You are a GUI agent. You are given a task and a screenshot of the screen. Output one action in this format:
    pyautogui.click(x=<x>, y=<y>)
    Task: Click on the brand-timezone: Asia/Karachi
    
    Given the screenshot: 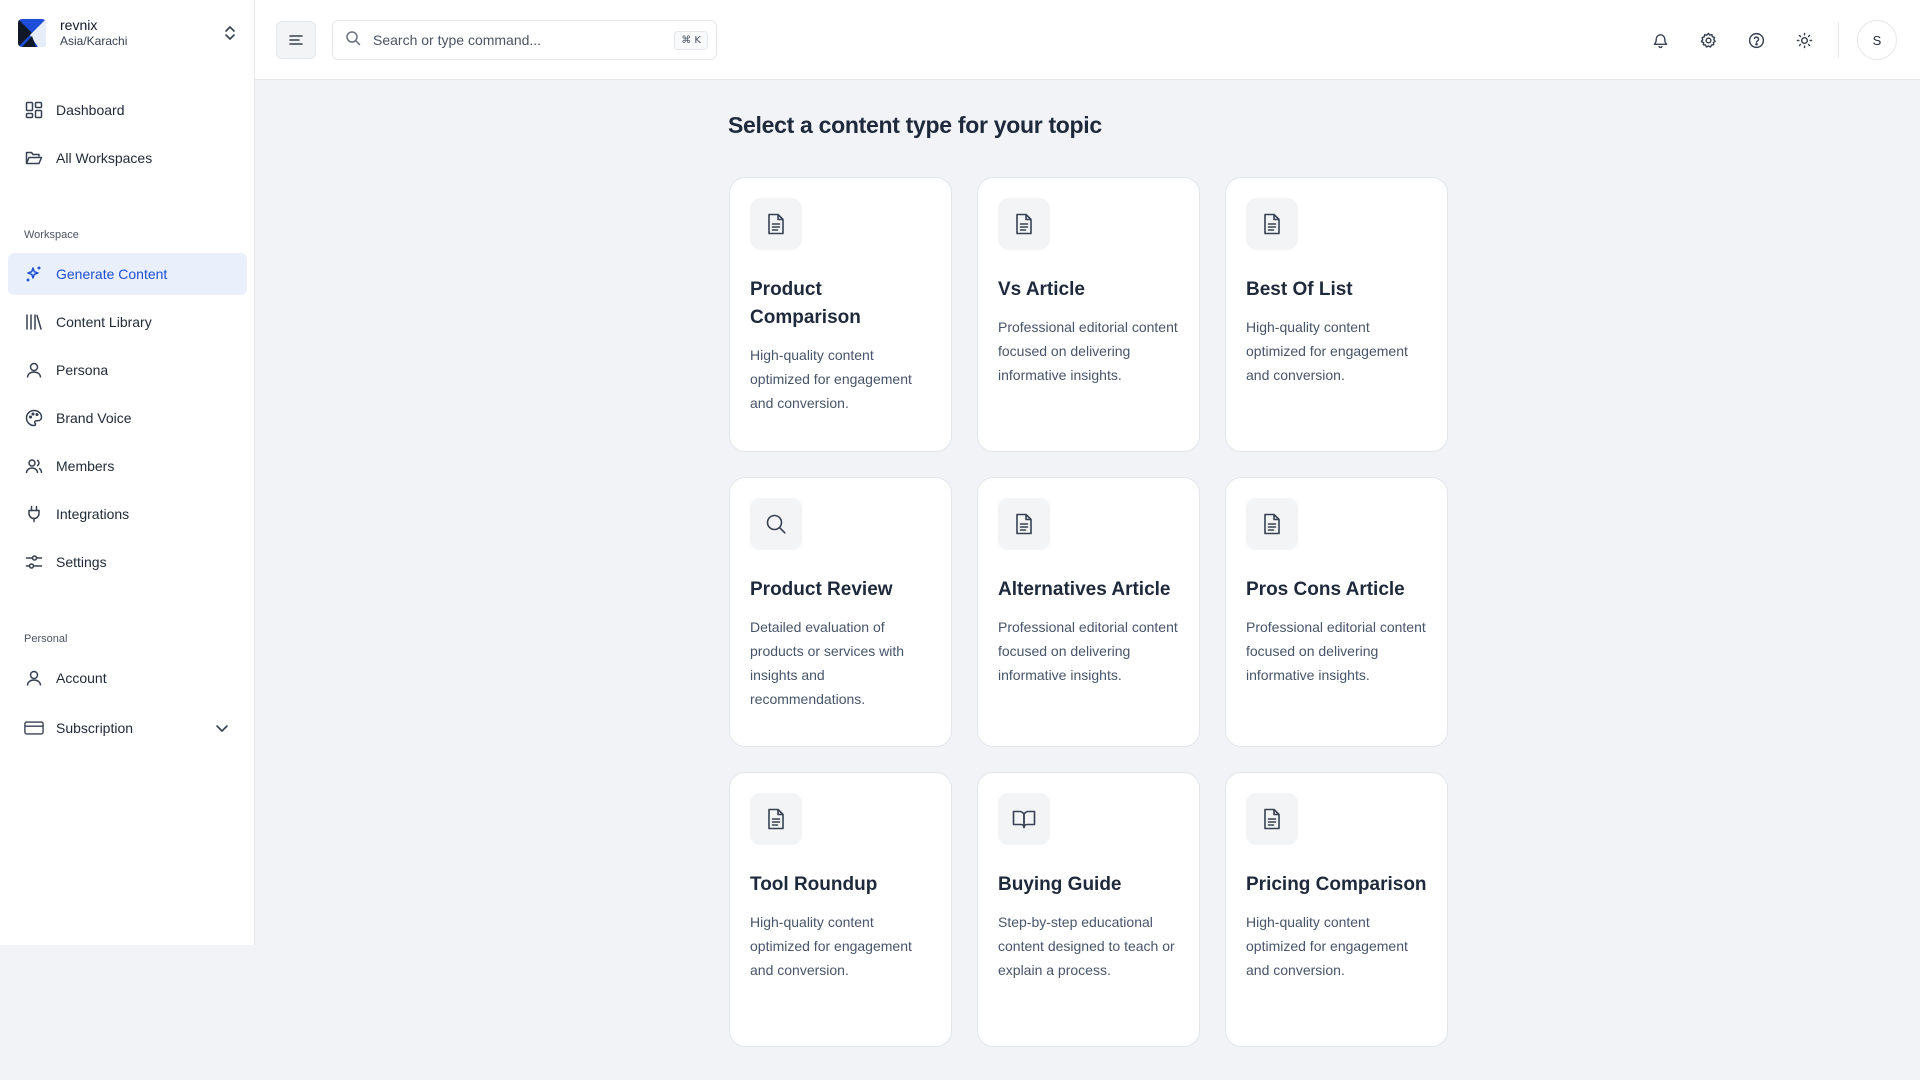 What is the action you would take?
    pyautogui.click(x=94, y=41)
    